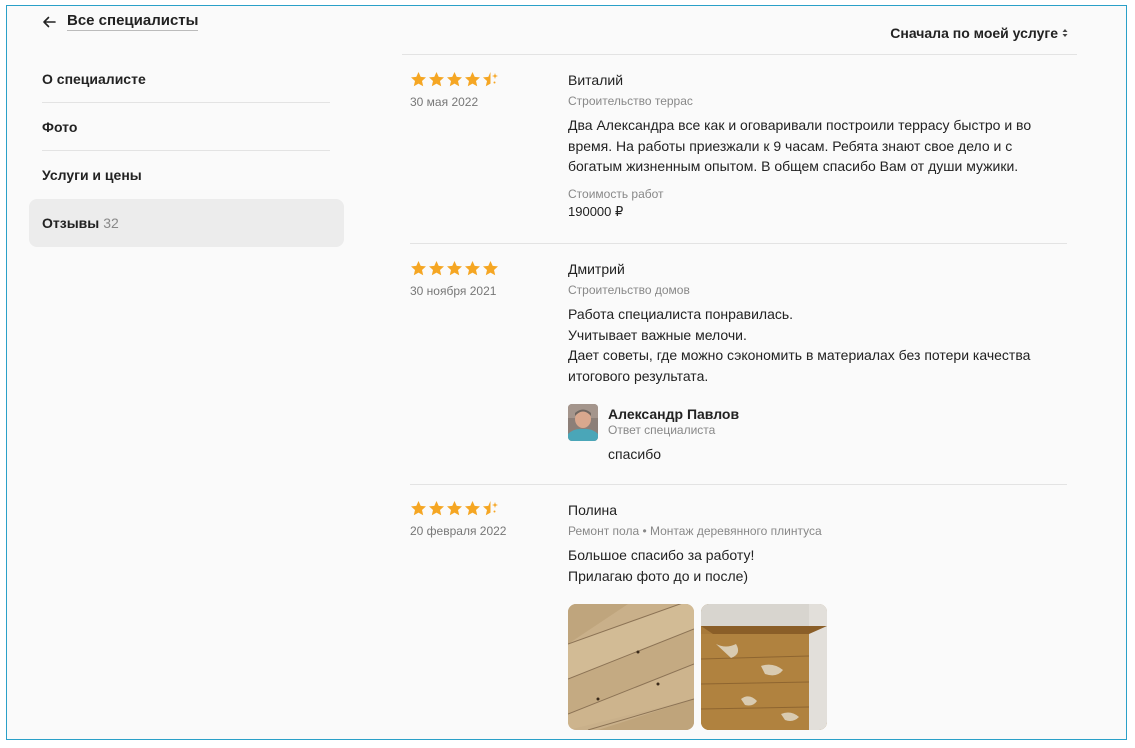 The width and height of the screenshot is (1135, 748). What do you see at coordinates (674, 414) in the screenshot?
I see `reply-author: Александр Павлов` at bounding box center [674, 414].